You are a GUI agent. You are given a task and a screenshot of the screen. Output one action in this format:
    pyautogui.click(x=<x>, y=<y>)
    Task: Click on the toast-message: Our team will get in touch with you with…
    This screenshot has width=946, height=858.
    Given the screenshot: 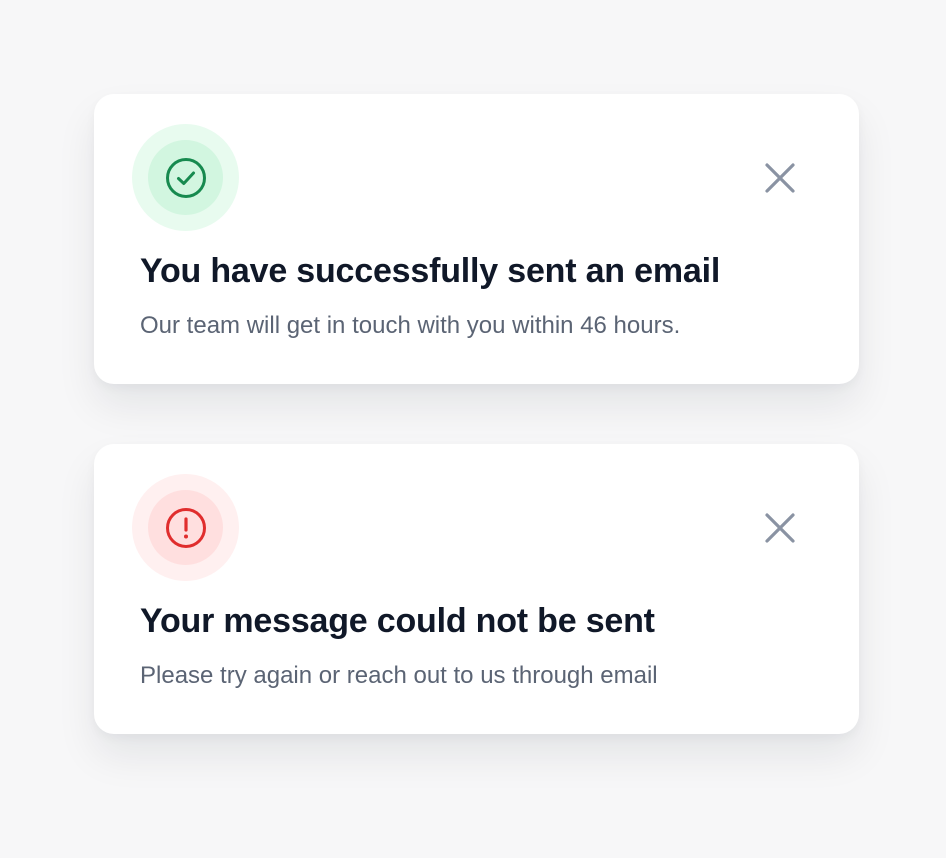 What is the action you would take?
    pyautogui.click(x=410, y=325)
    